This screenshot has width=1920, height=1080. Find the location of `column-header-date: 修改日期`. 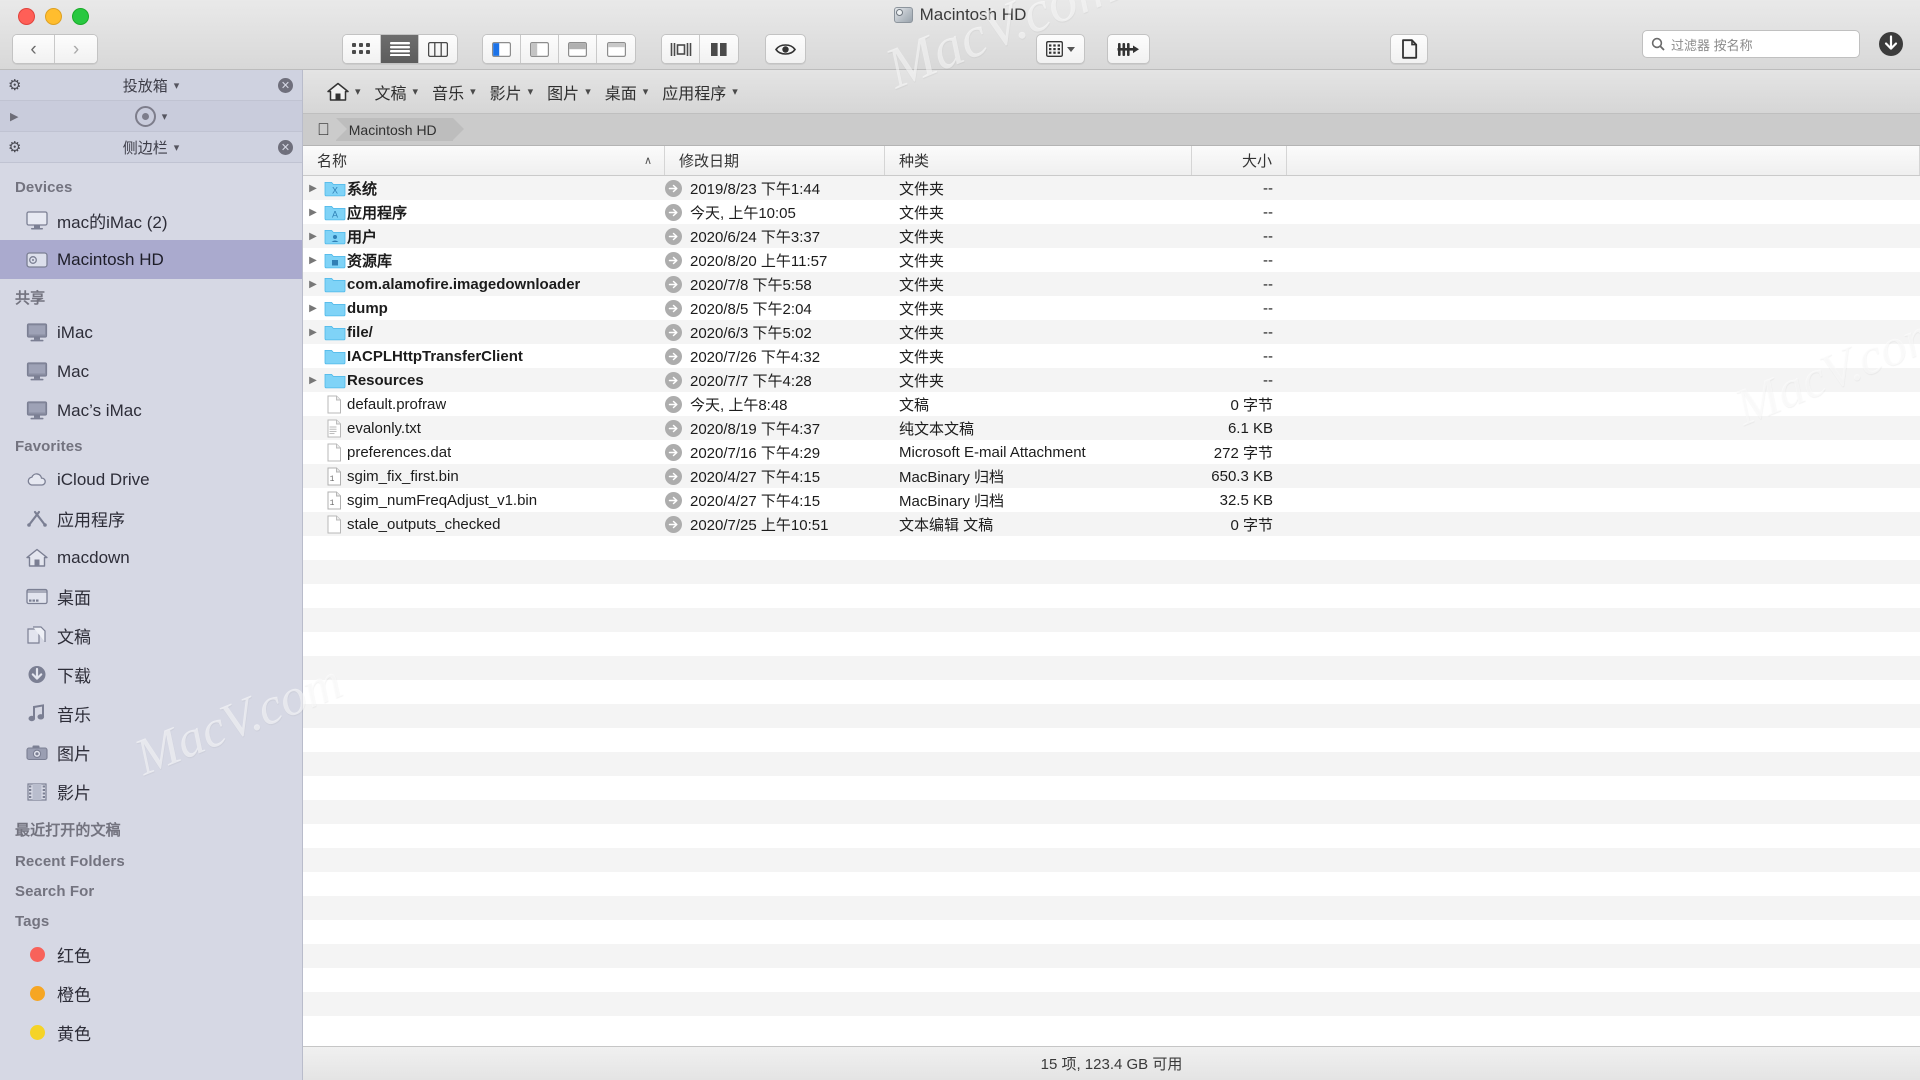

column-header-date: 修改日期 is located at coordinates (775, 160).